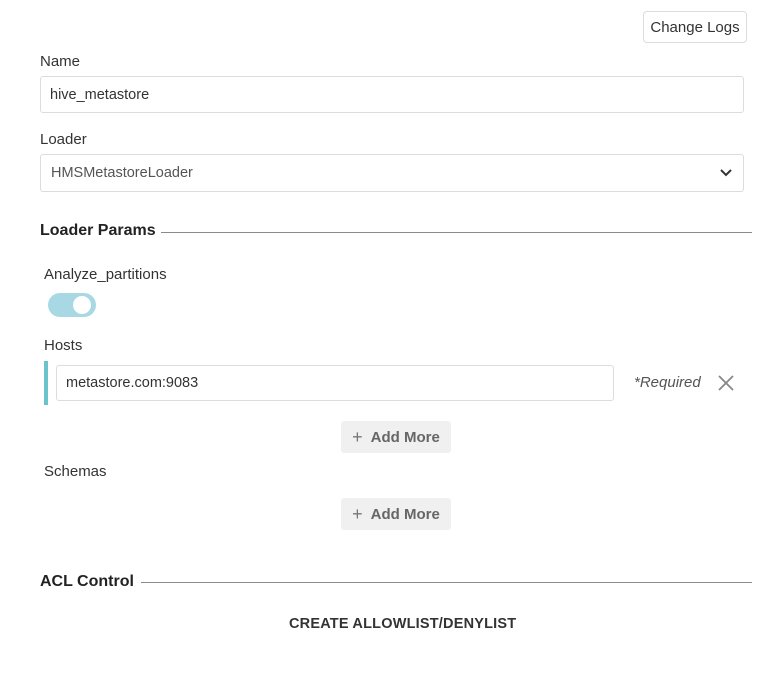 The image size is (777, 681). What do you see at coordinates (726, 173) in the screenshot?
I see `chevron-down-icon` at bounding box center [726, 173].